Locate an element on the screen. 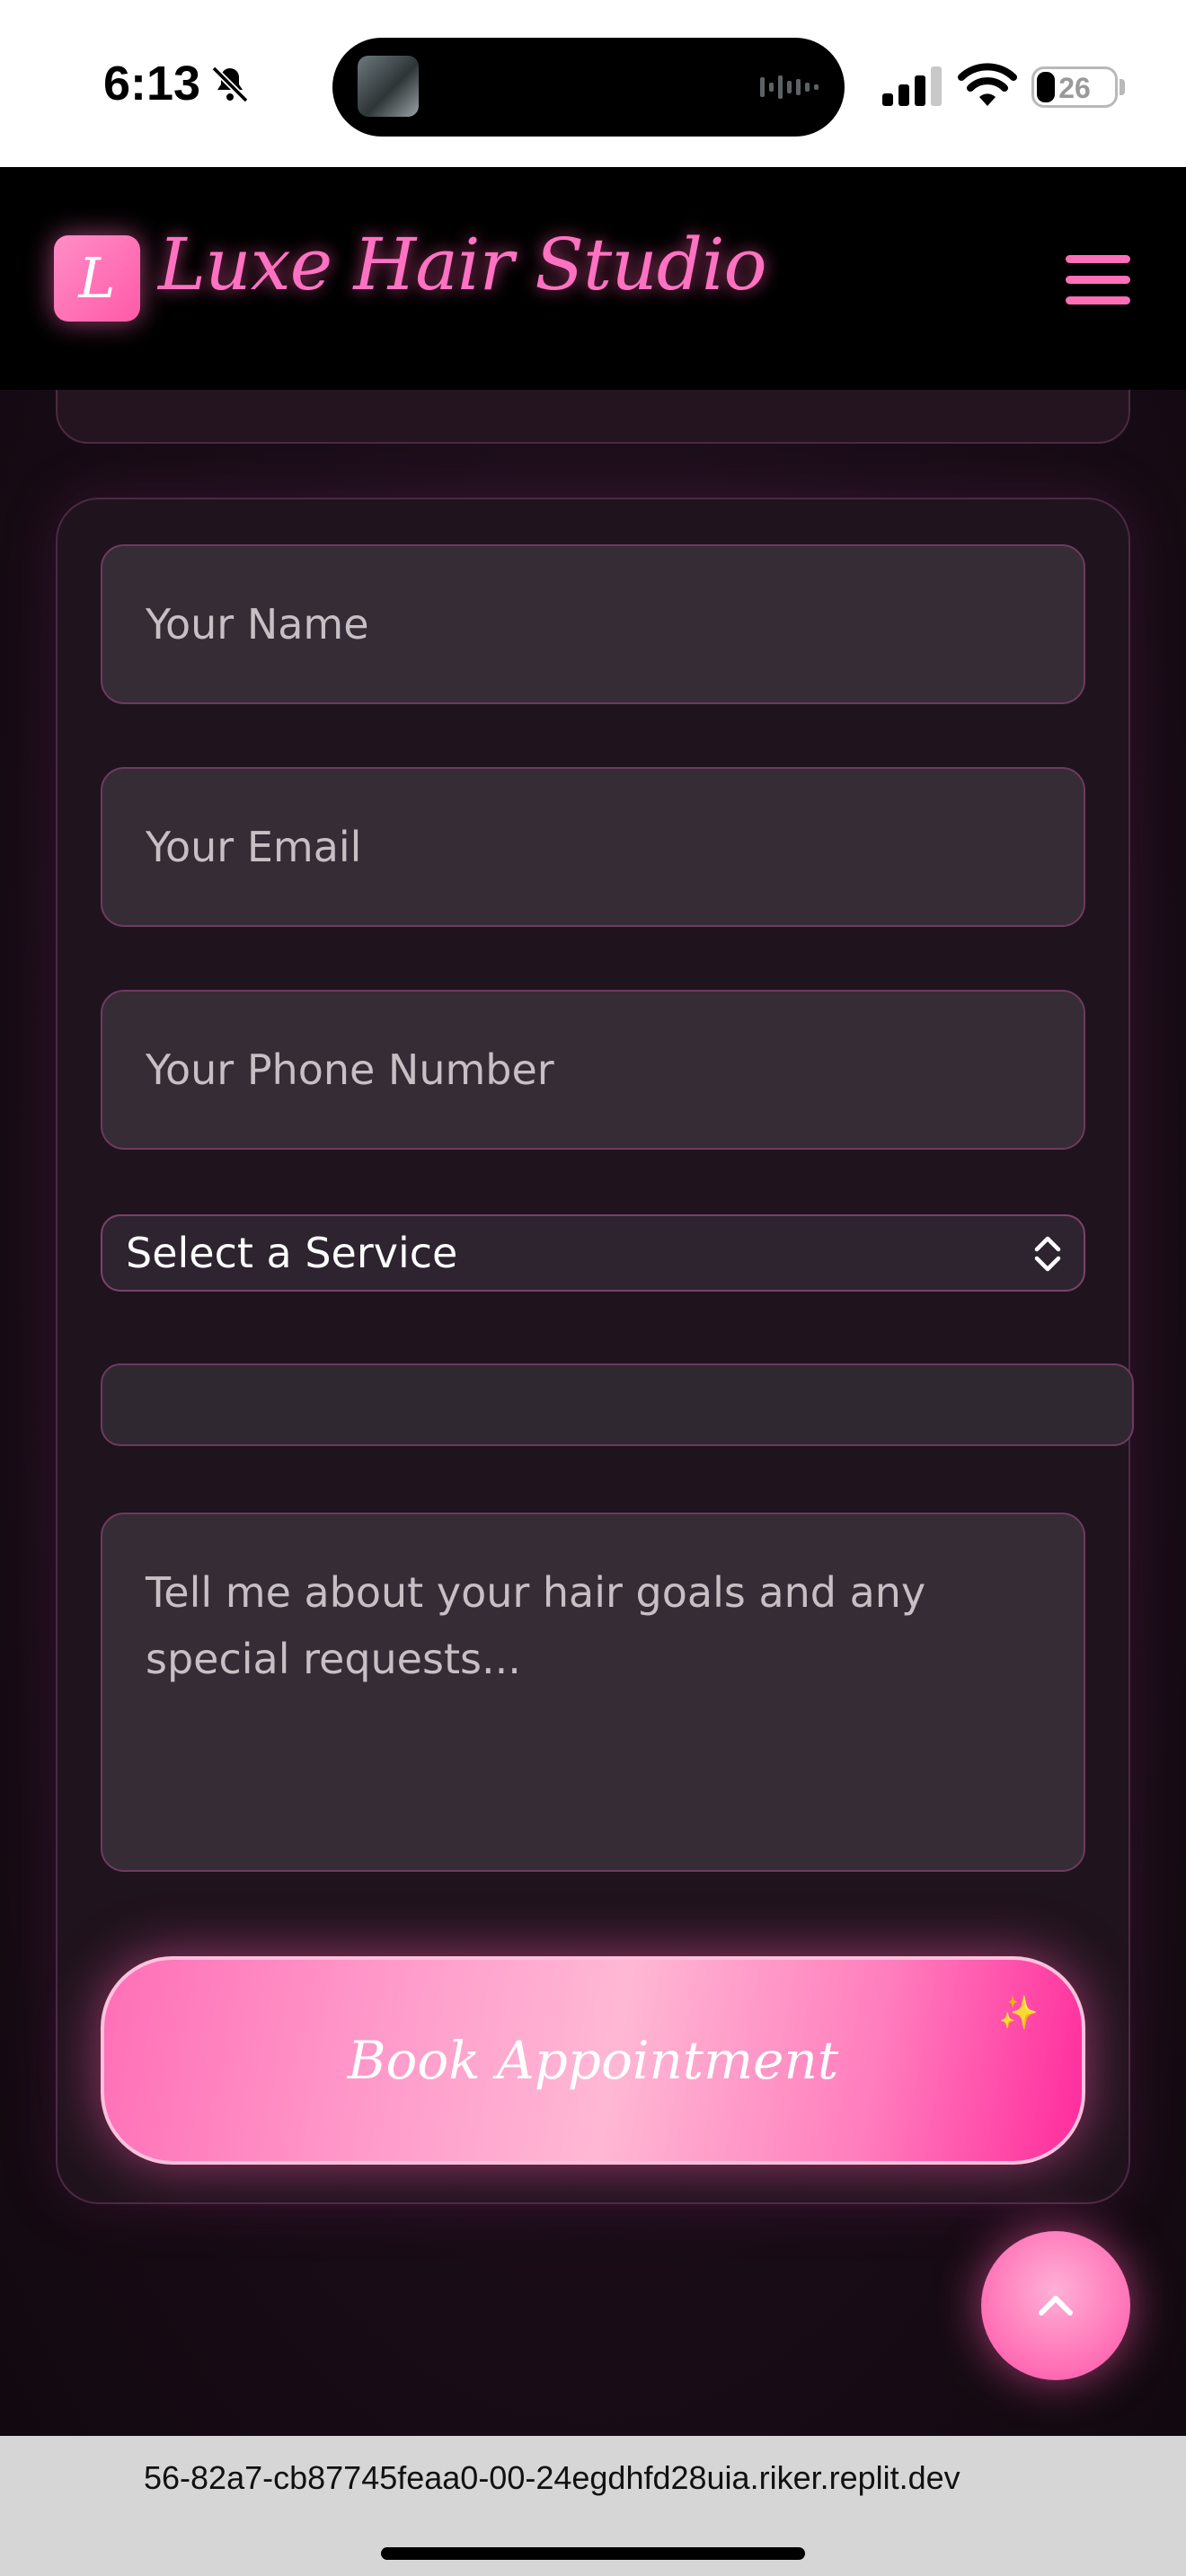 The height and width of the screenshot is (2576, 1186). book-appointment-label: Book Appointment is located at coordinates (593, 2060).